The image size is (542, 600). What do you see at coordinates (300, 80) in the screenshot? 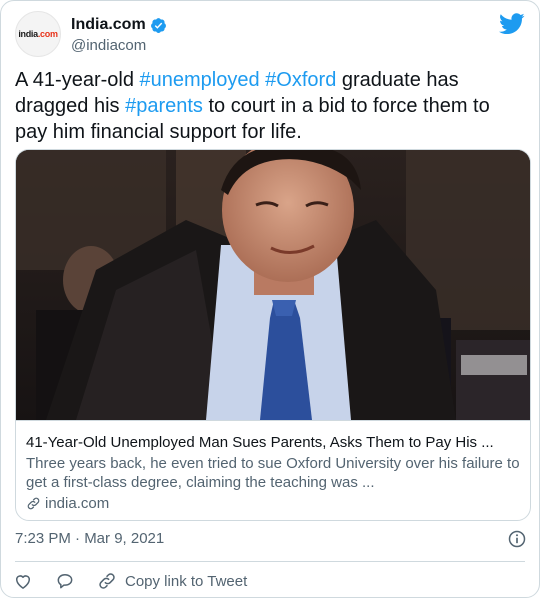
I see `hashtag-oxford: #Oxford` at bounding box center [300, 80].